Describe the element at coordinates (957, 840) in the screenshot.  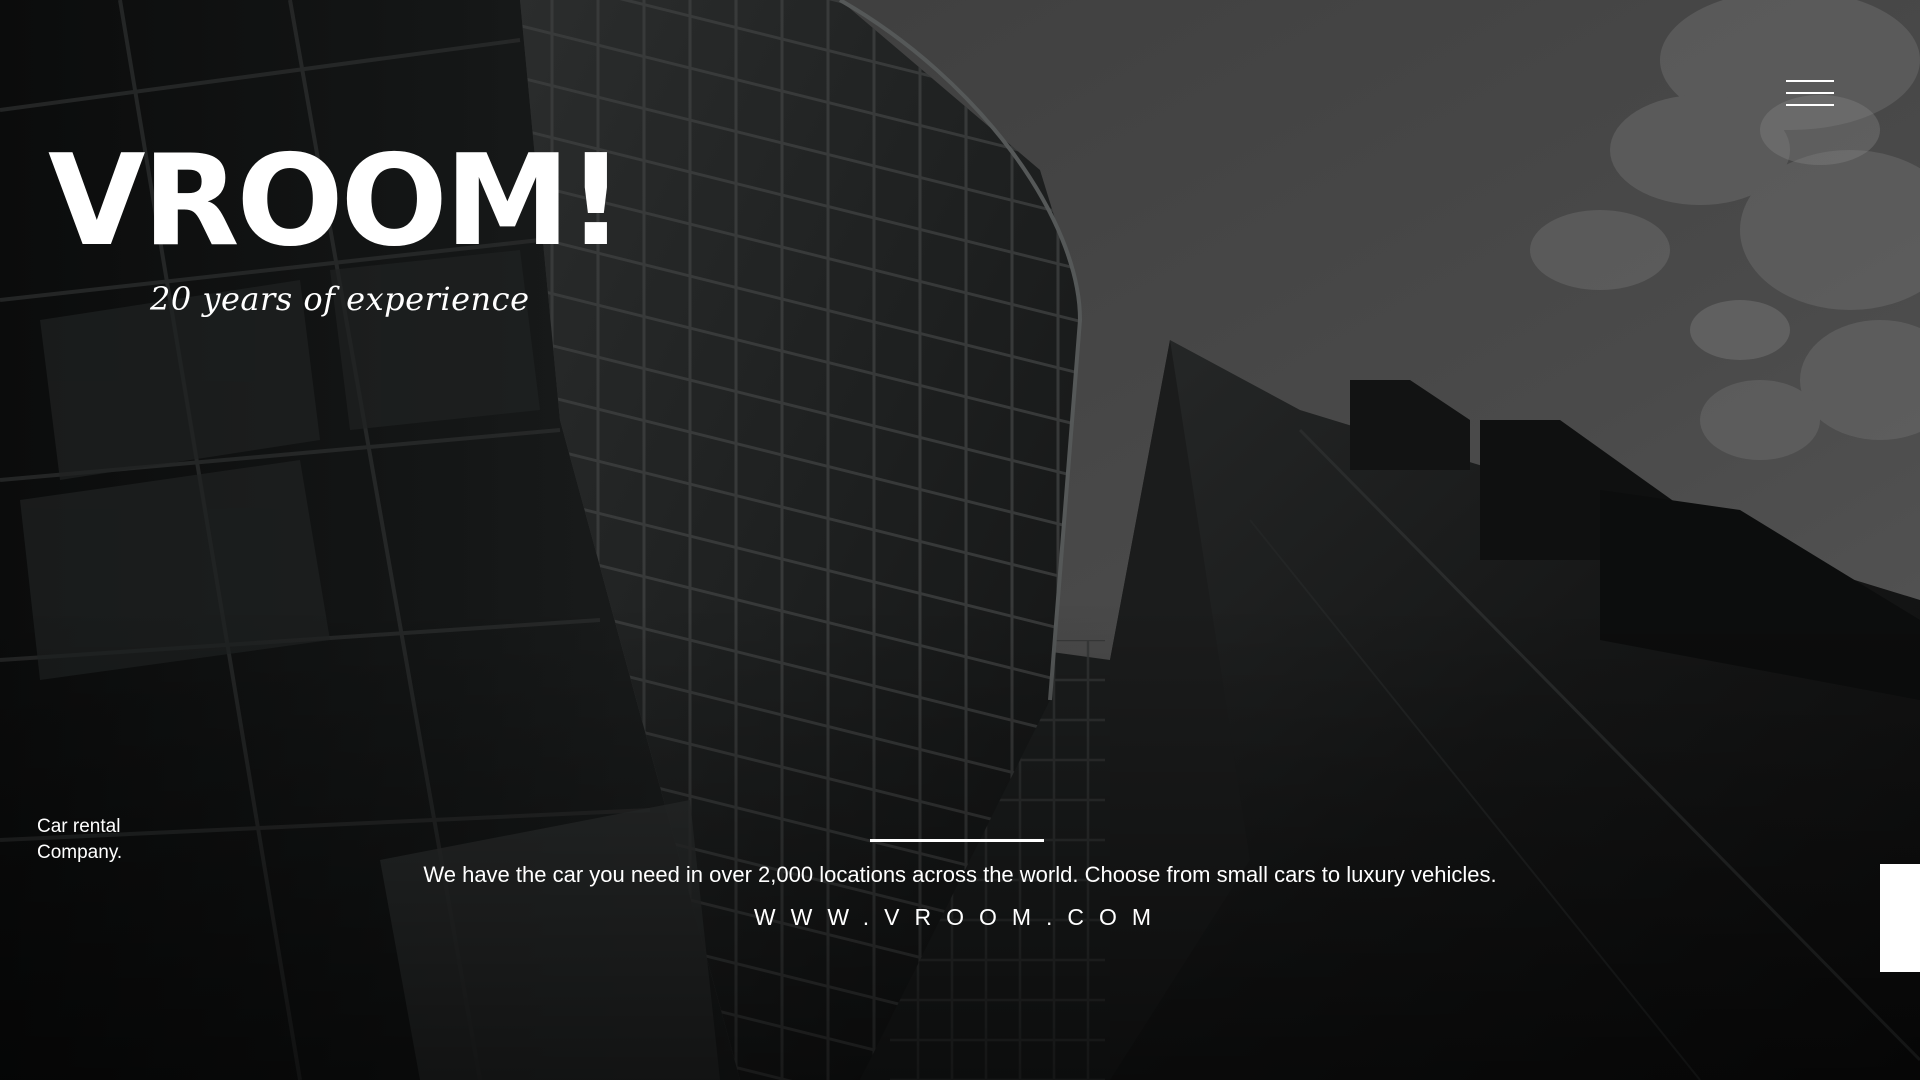
I see `divider-line` at that location.